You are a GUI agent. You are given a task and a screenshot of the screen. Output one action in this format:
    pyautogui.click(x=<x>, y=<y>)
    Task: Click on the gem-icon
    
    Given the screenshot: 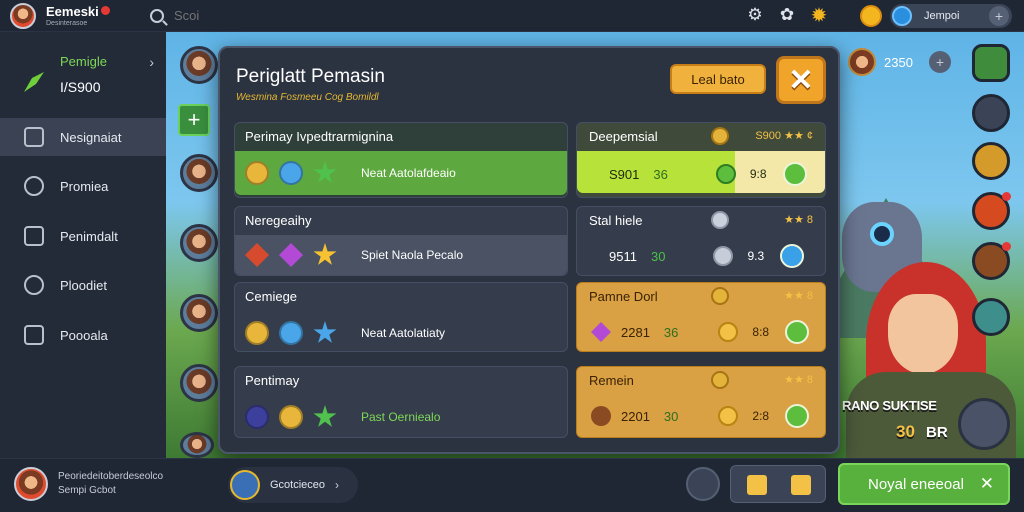 What is the action you would take?
    pyautogui.click(x=291, y=255)
    